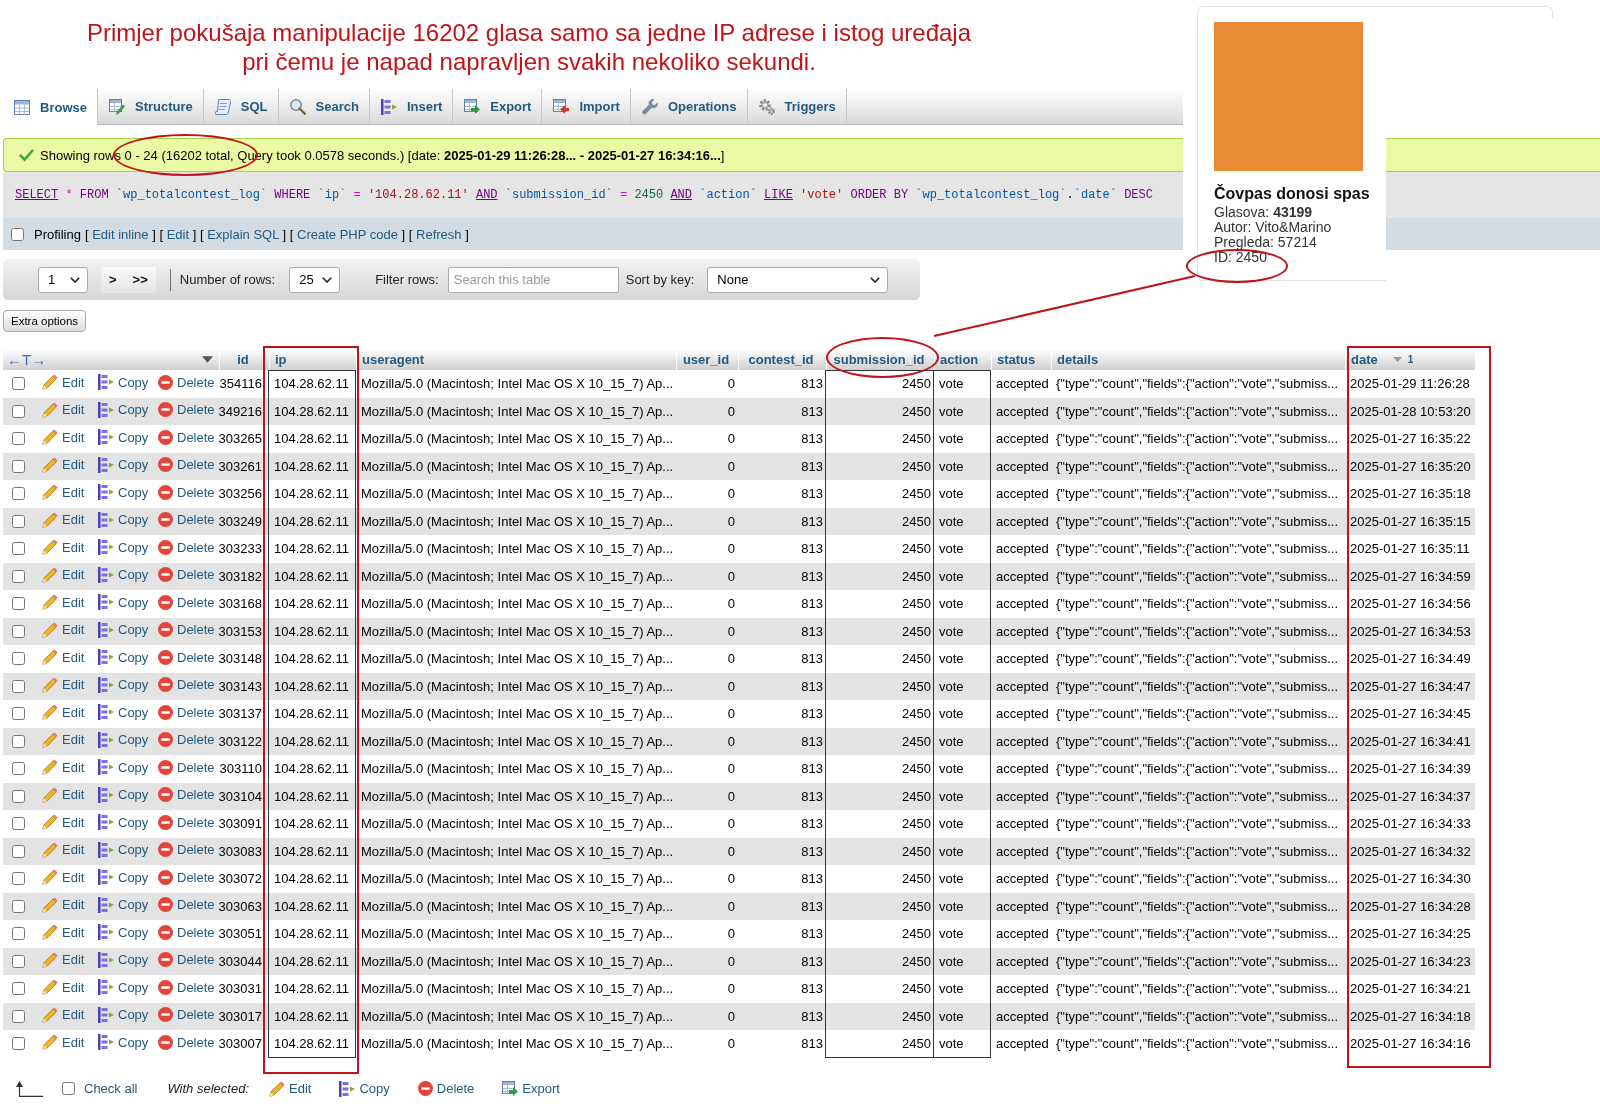 This screenshot has height=1109, width=1600. Describe the element at coordinates (324, 106) in the screenshot. I see `tab: Search` at that location.